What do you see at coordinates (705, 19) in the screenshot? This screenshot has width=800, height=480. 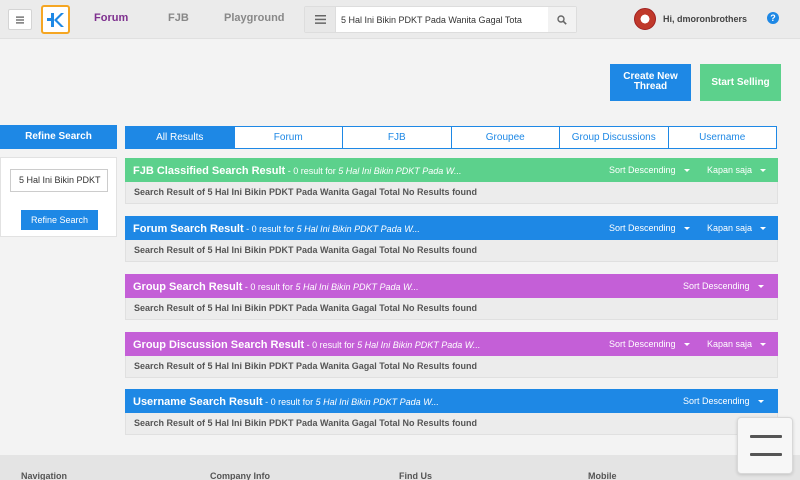 I see `user-greeting: Hi, dmoronbrothers` at bounding box center [705, 19].